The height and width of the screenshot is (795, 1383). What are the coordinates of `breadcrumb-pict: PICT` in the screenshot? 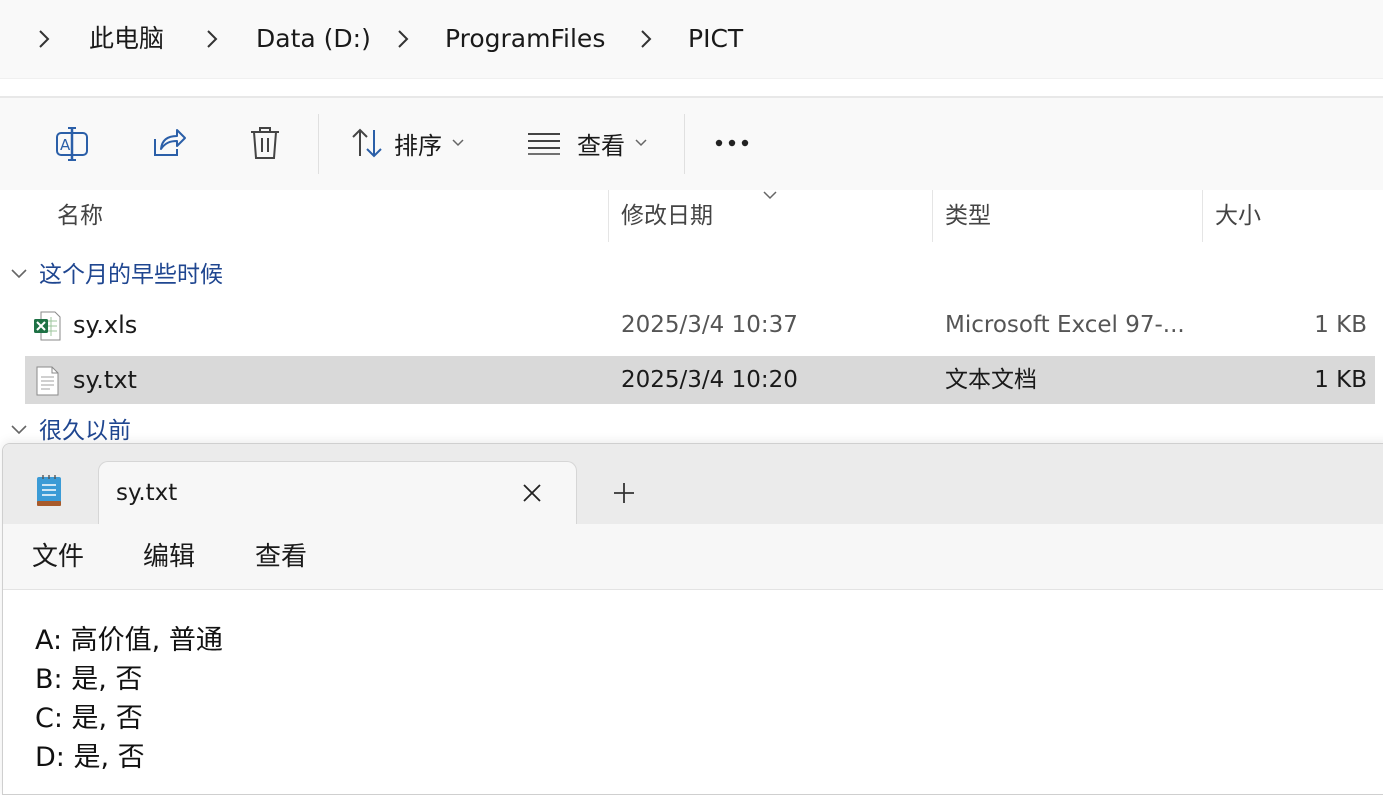 It's located at (715, 39).